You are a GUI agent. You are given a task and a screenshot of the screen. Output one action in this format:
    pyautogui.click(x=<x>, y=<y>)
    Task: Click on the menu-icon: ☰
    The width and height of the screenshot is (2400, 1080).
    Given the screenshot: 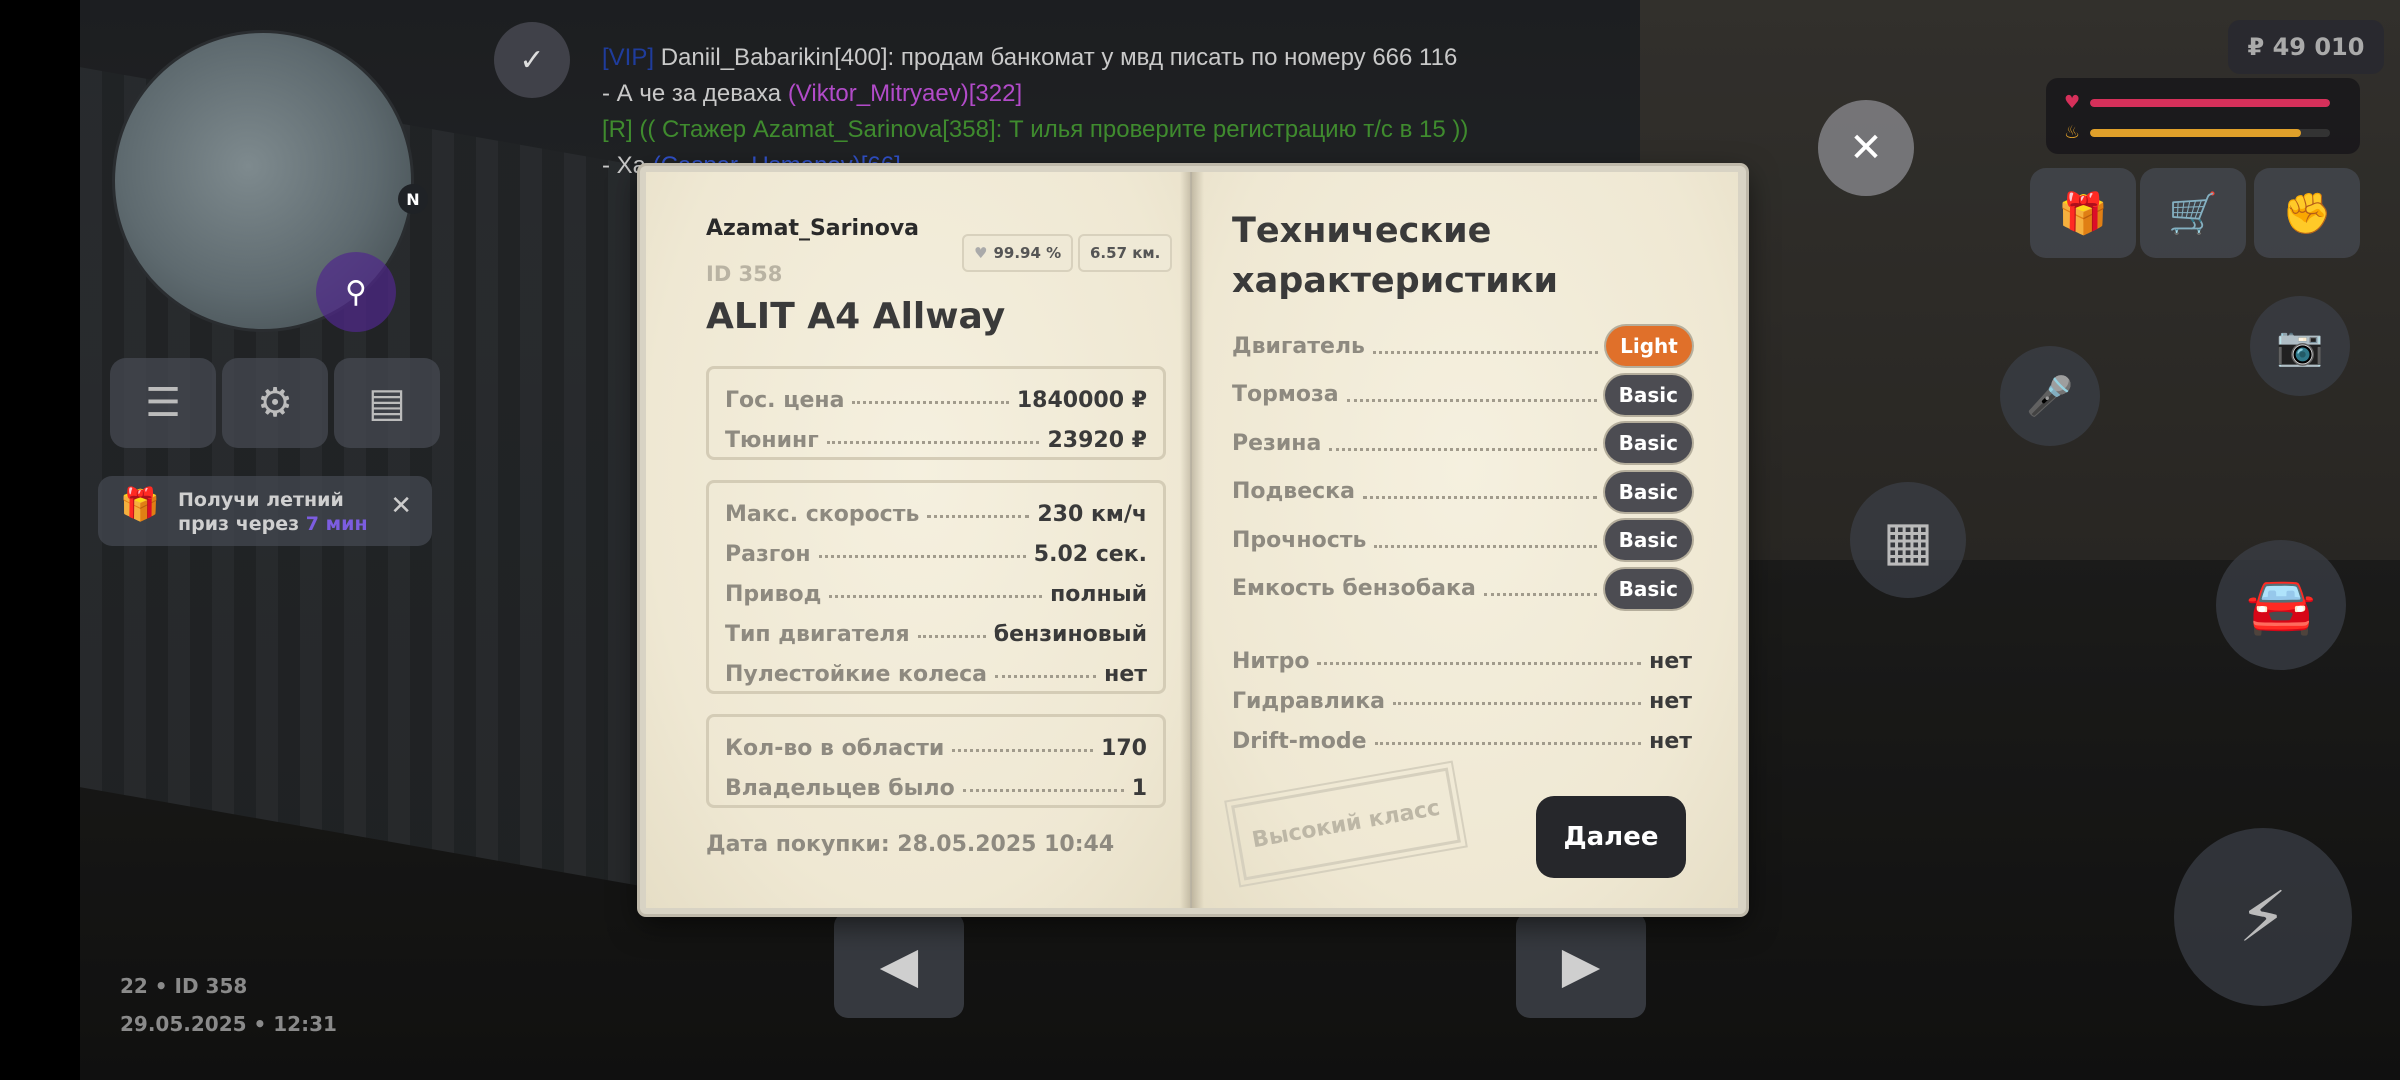 What is the action you would take?
    pyautogui.click(x=163, y=403)
    